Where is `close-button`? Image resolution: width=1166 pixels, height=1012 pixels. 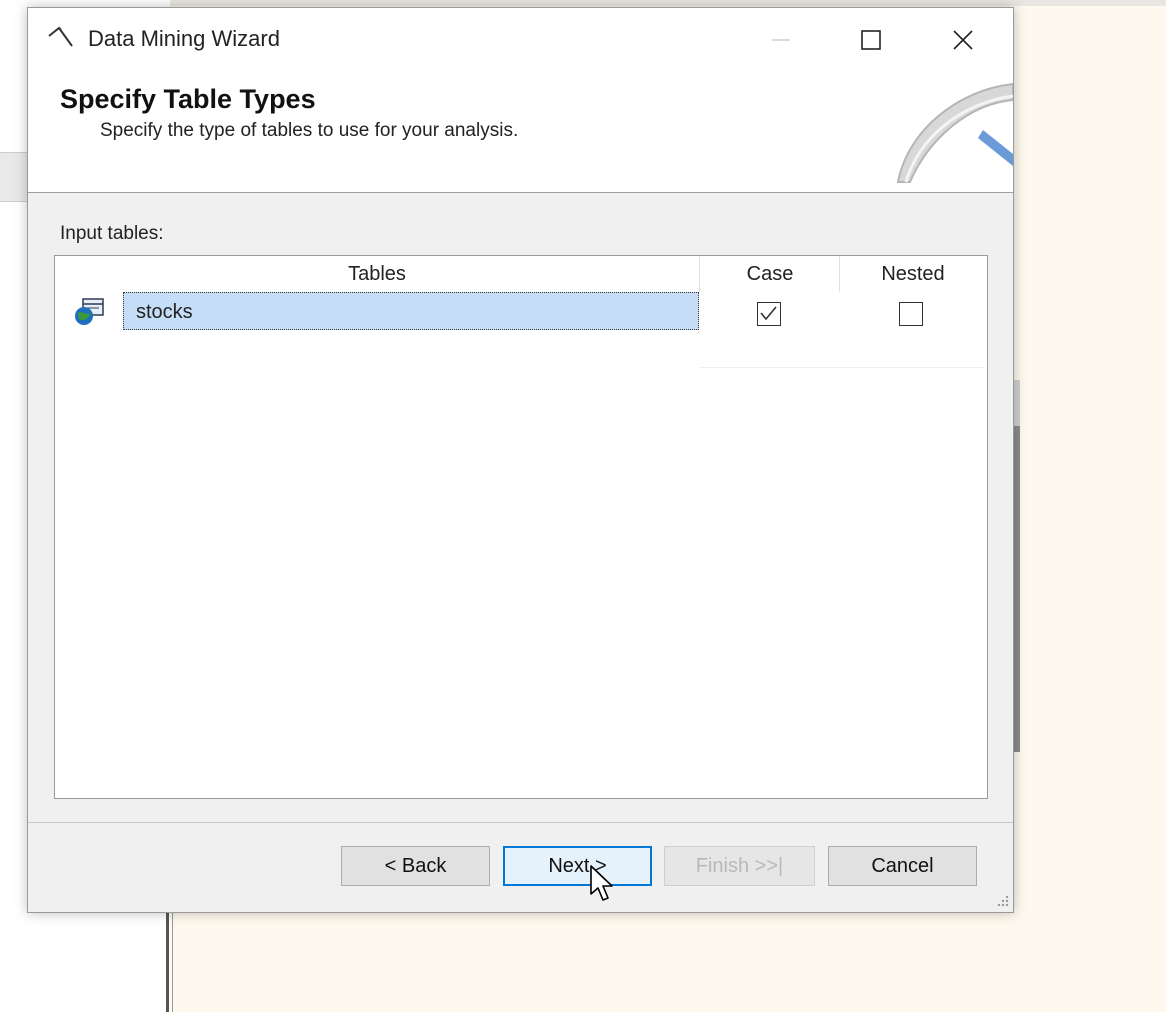
close-button is located at coordinates (963, 40).